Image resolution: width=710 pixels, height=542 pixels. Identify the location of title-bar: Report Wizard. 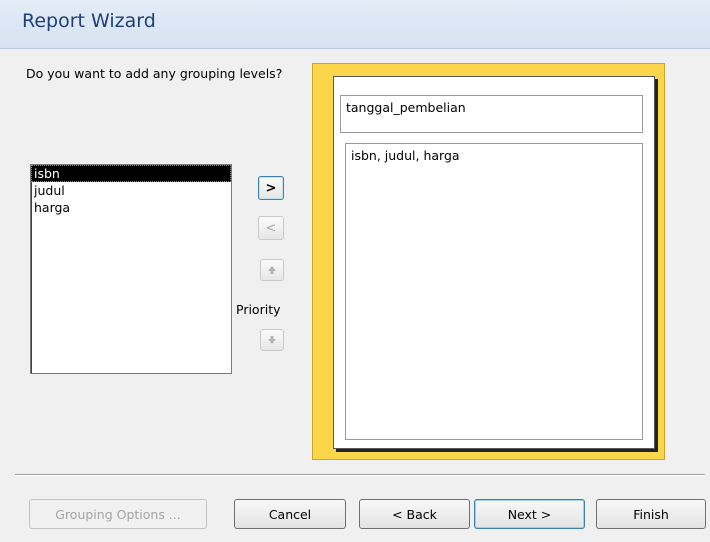
(355, 24).